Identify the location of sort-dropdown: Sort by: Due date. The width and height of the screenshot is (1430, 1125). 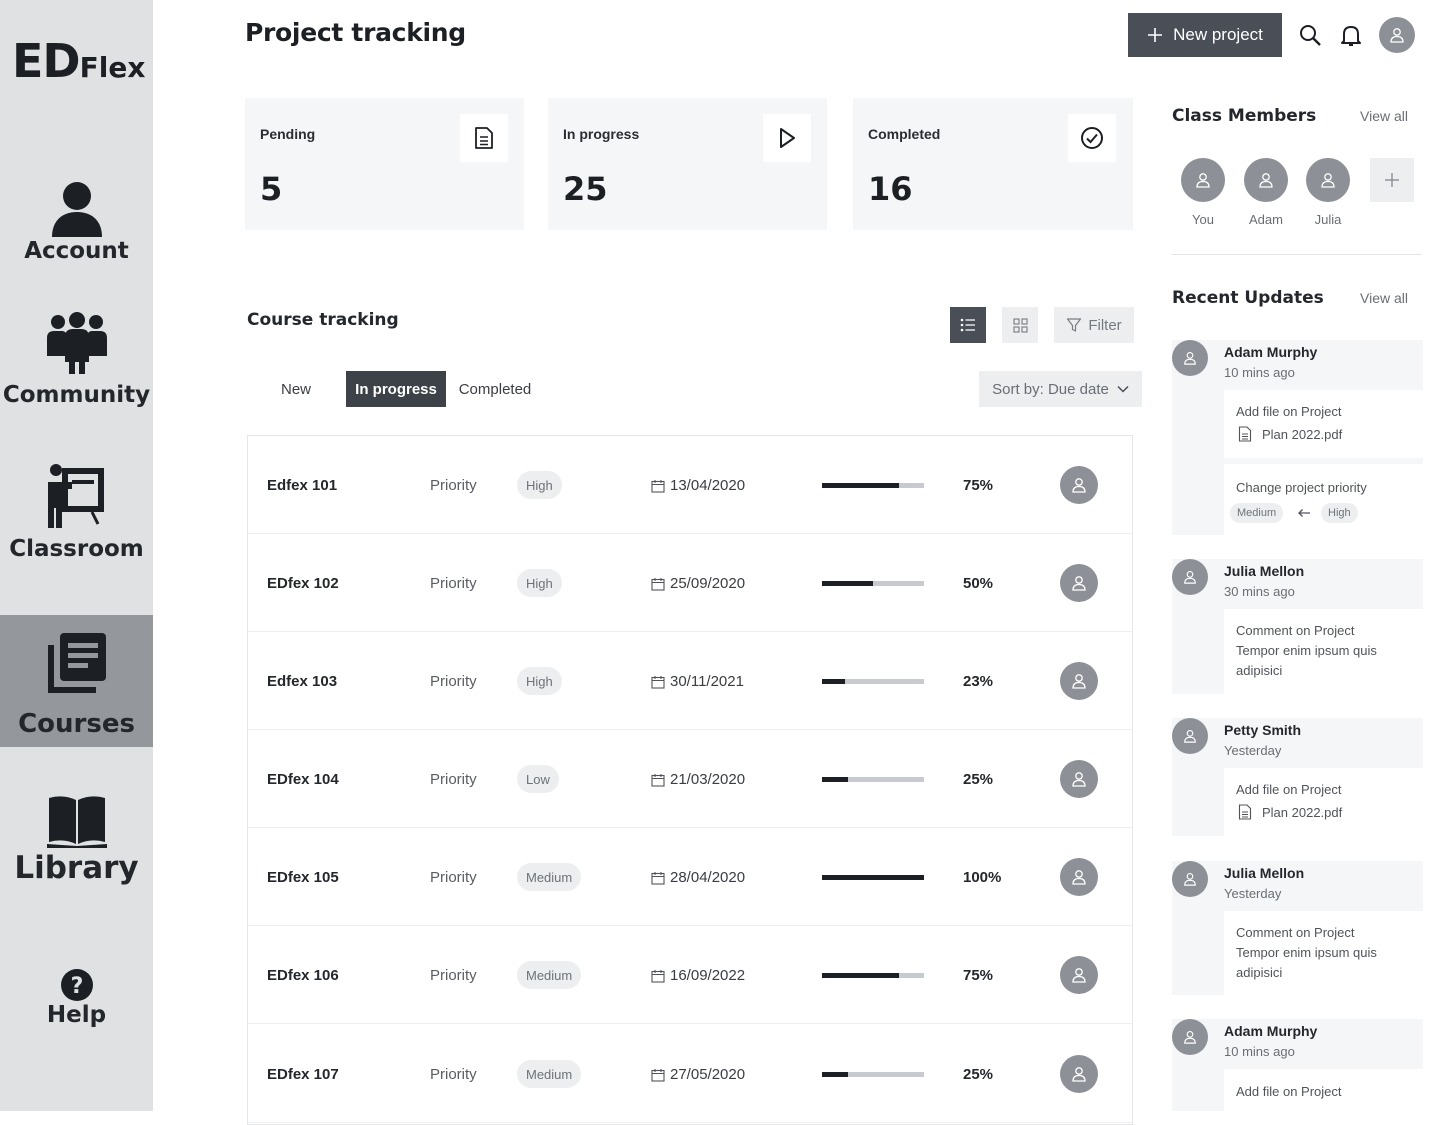
(1060, 389).